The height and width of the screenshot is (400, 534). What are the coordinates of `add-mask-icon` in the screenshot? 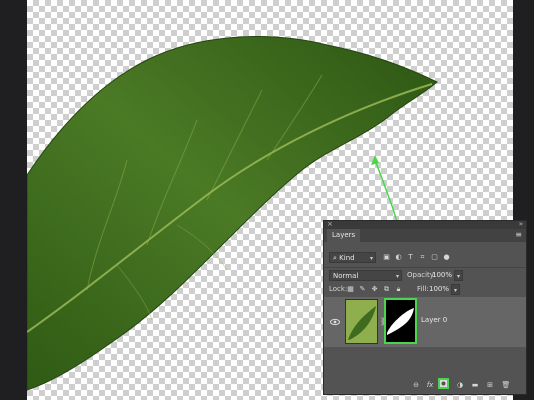 It's located at (443, 383).